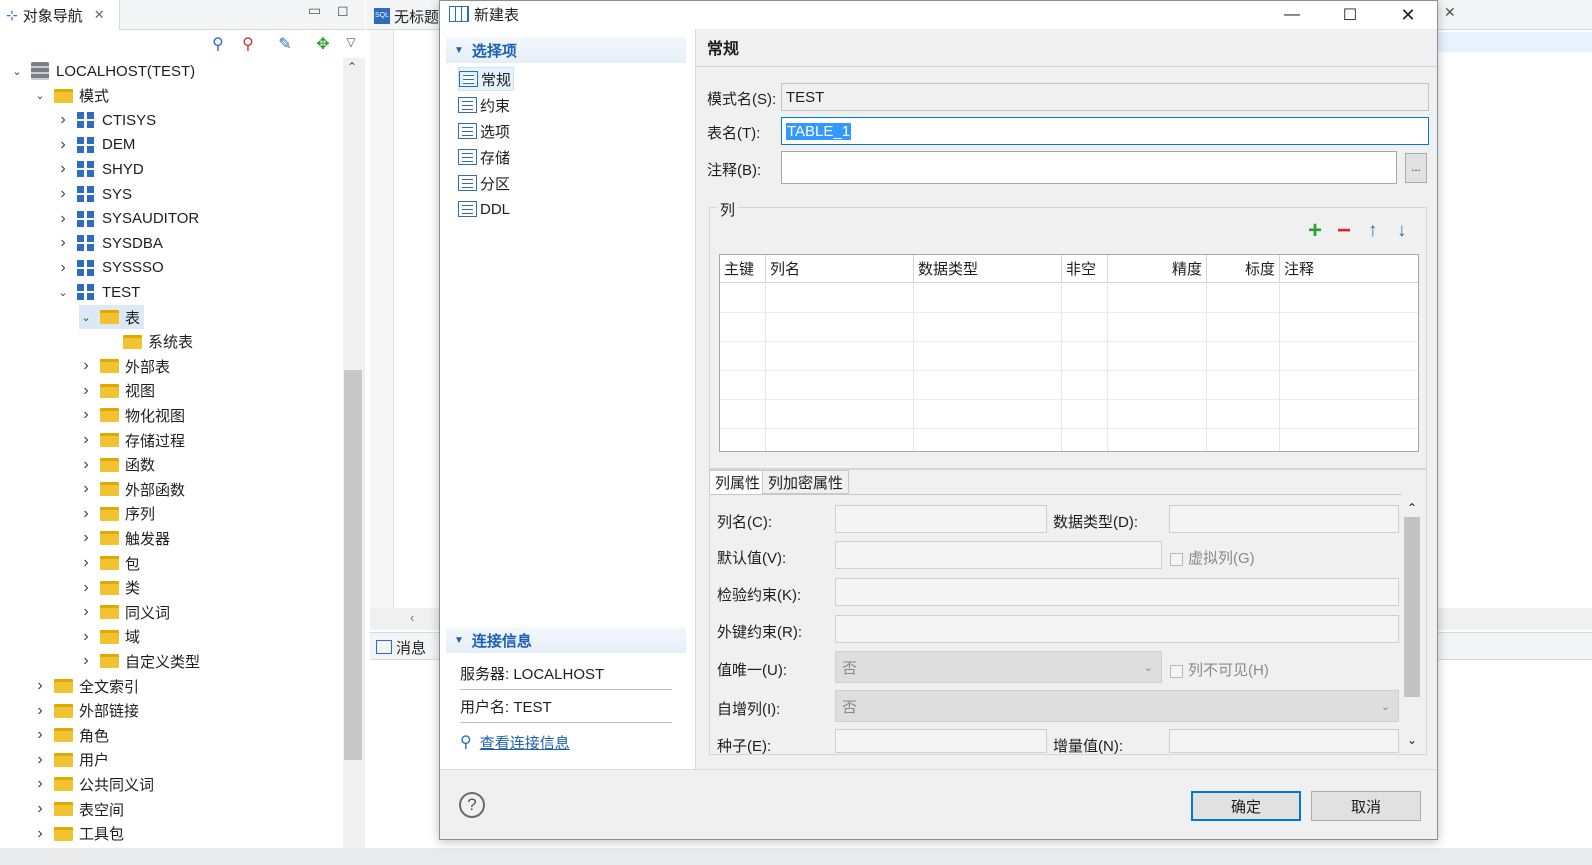 The height and width of the screenshot is (865, 1592). Describe the element at coordinates (1344, 231) in the screenshot. I see `remove-column-icon: −` at that location.